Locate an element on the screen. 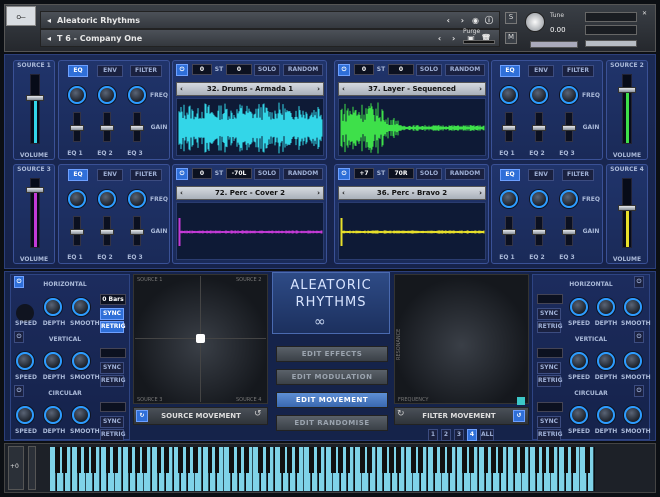 The image size is (660, 497). prev-icon: ‹ is located at coordinates (343, 89).